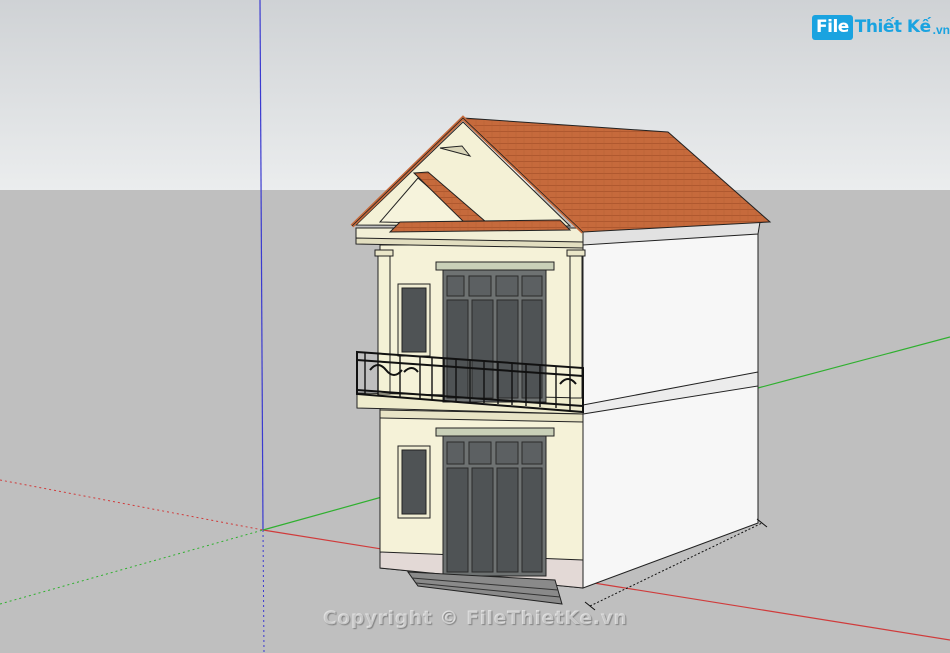 This screenshot has height=653, width=950. I want to click on logo-domain: .vn, so click(941, 29).